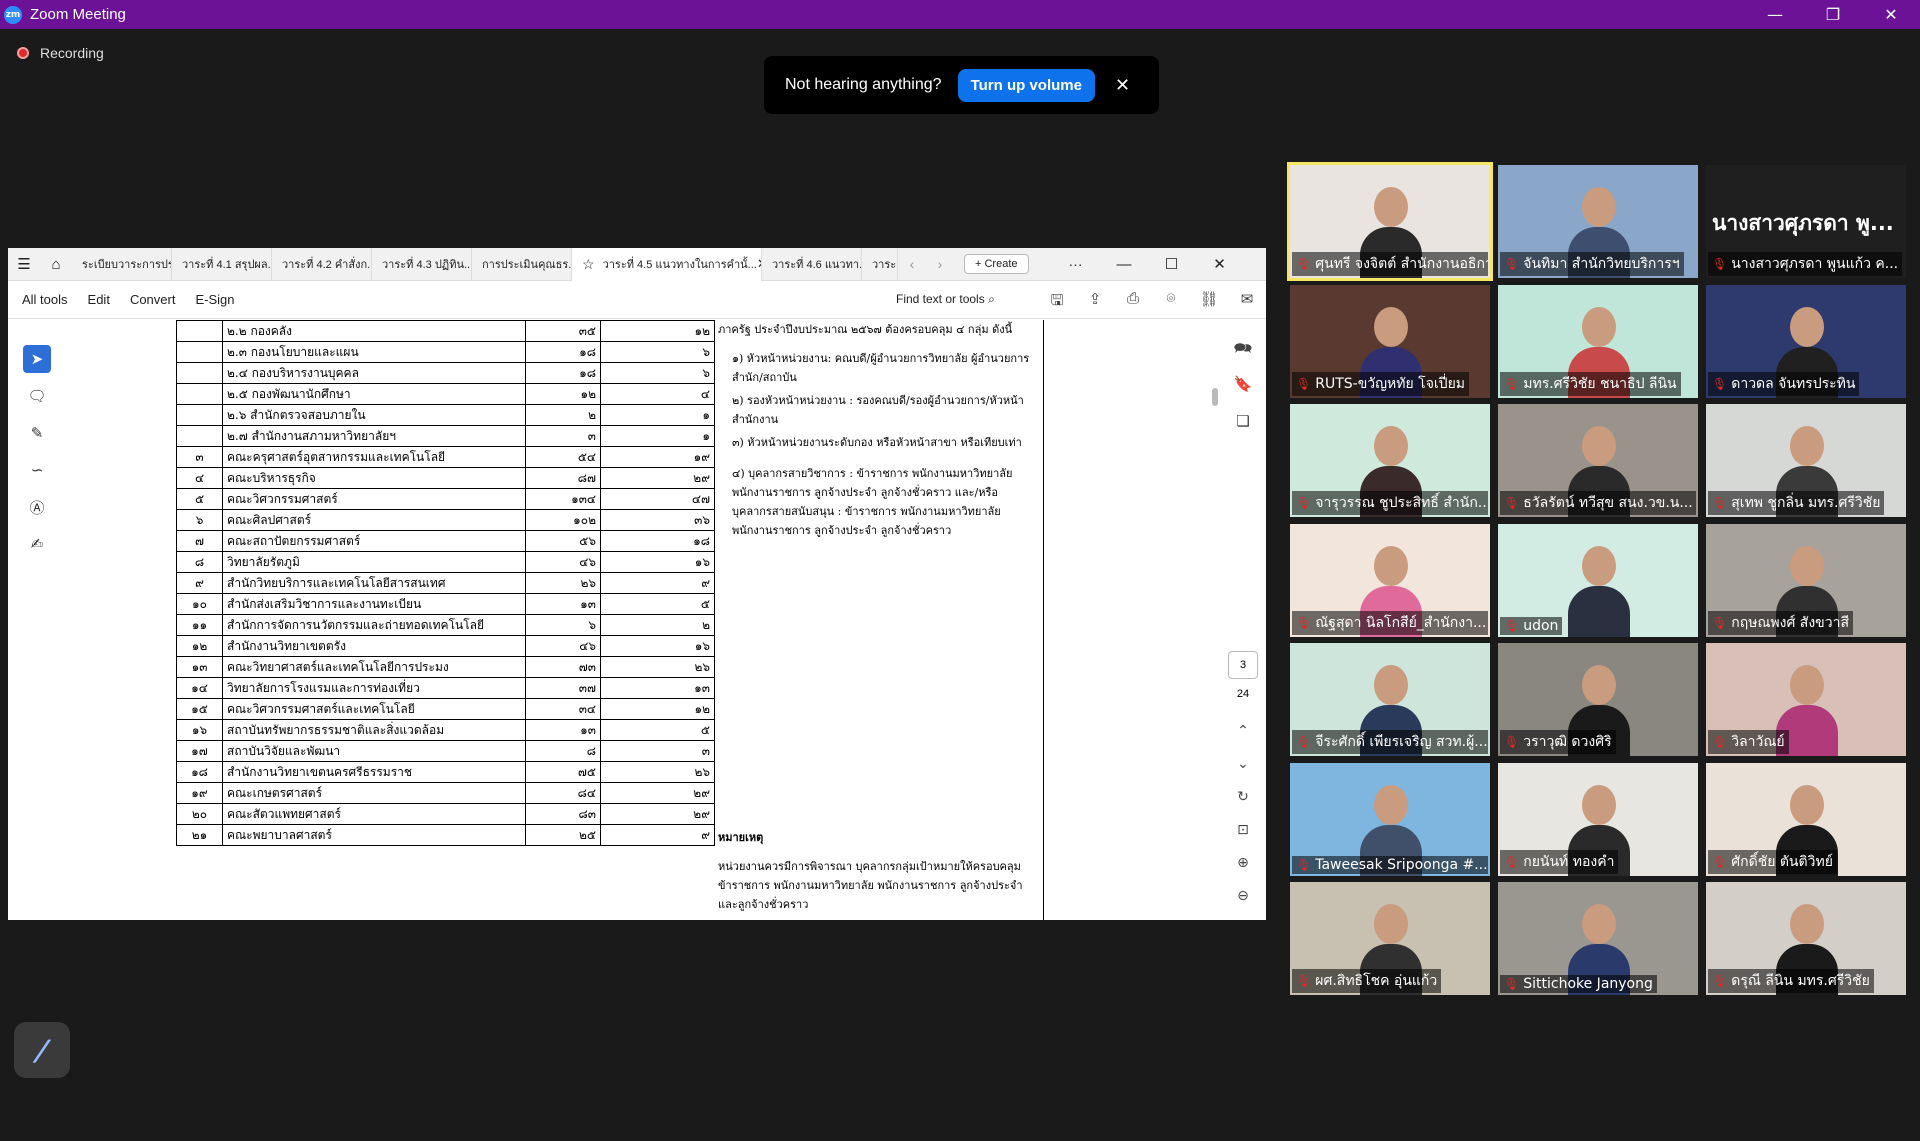 The width and height of the screenshot is (1920, 1141). What do you see at coordinates (60, 53) in the screenshot?
I see `recording-indicator: Recording` at bounding box center [60, 53].